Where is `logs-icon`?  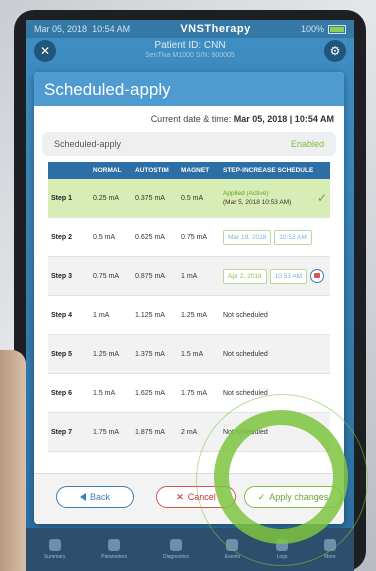
logs-icon is located at coordinates (282, 545).